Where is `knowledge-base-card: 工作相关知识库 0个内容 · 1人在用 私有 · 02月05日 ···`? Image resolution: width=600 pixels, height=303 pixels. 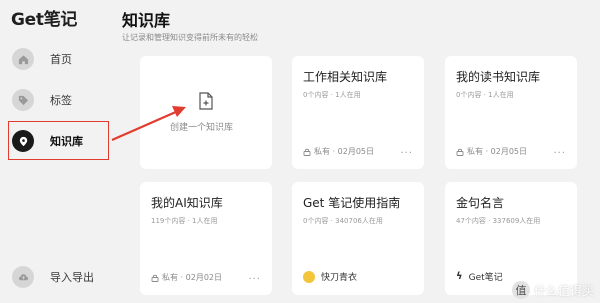 knowledge-base-card: 工作相关知识库 0个内容 · 1人在用 私有 · 02月05日 ··· is located at coordinates (358, 112).